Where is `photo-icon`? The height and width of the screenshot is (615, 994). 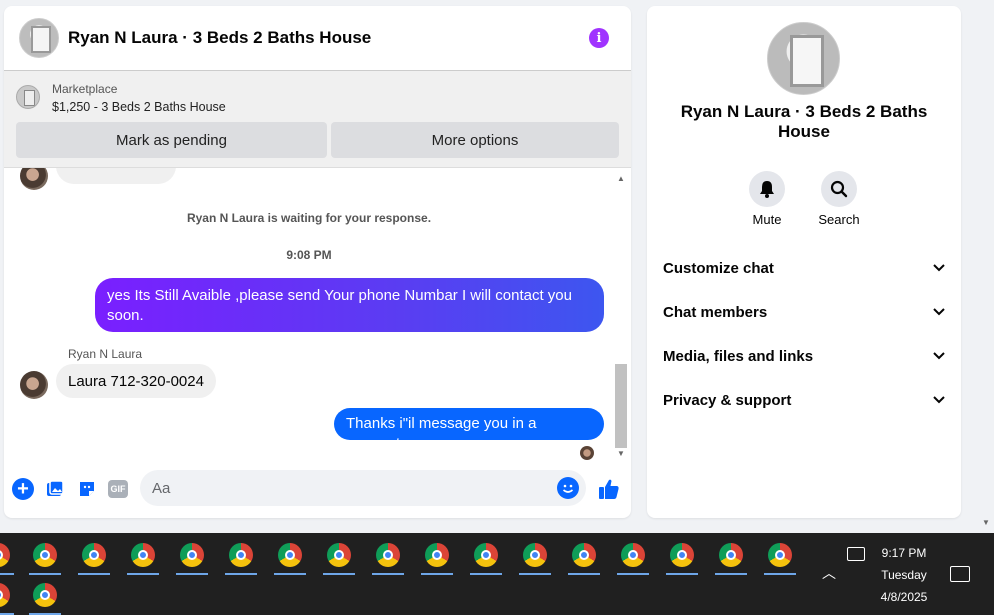 photo-icon is located at coordinates (55, 489).